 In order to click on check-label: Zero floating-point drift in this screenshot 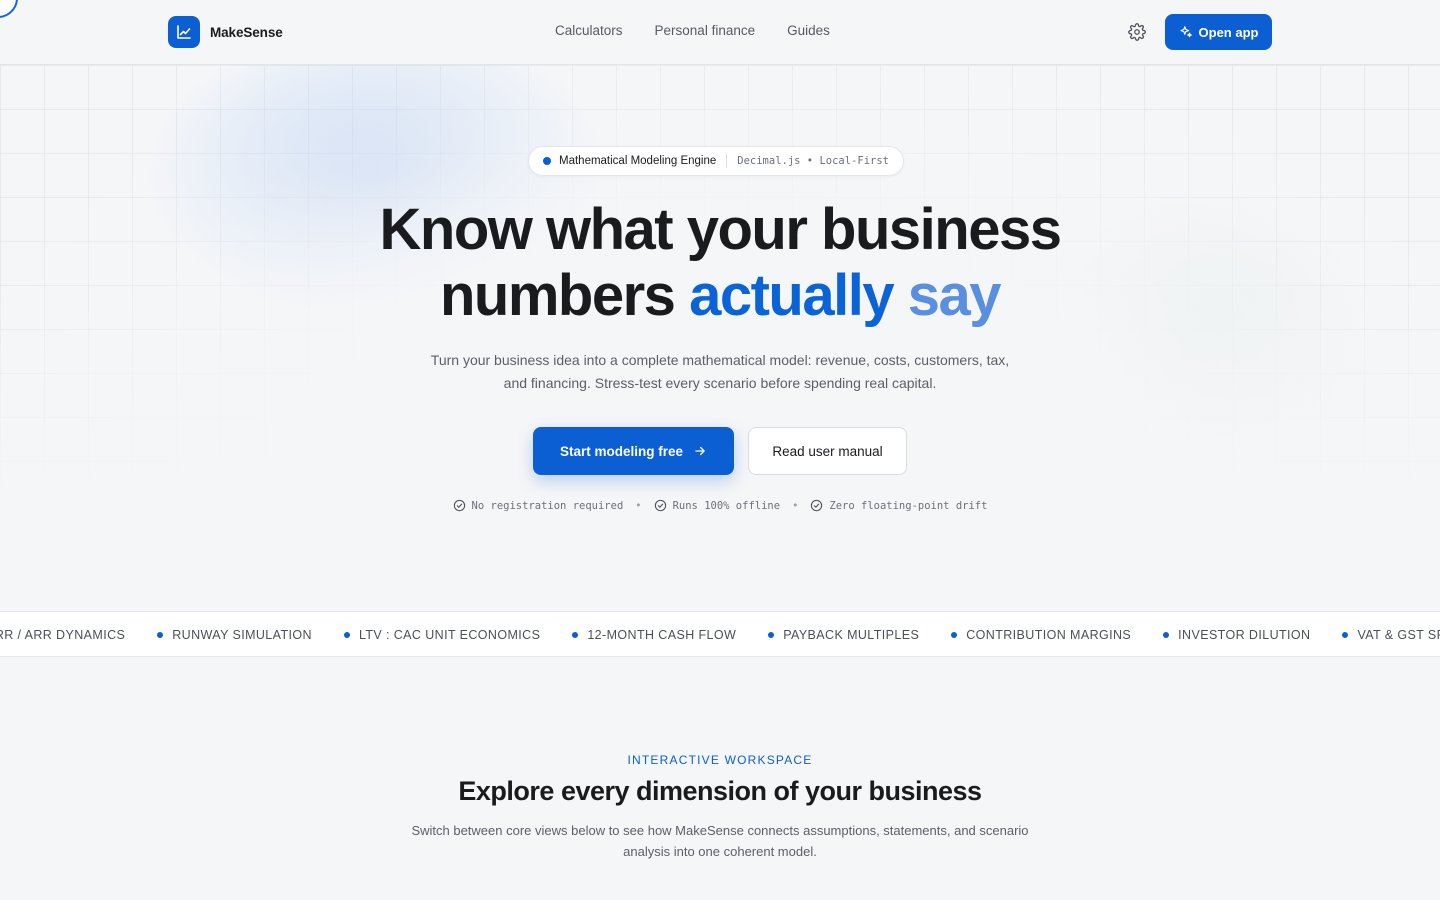, I will do `click(908, 505)`.